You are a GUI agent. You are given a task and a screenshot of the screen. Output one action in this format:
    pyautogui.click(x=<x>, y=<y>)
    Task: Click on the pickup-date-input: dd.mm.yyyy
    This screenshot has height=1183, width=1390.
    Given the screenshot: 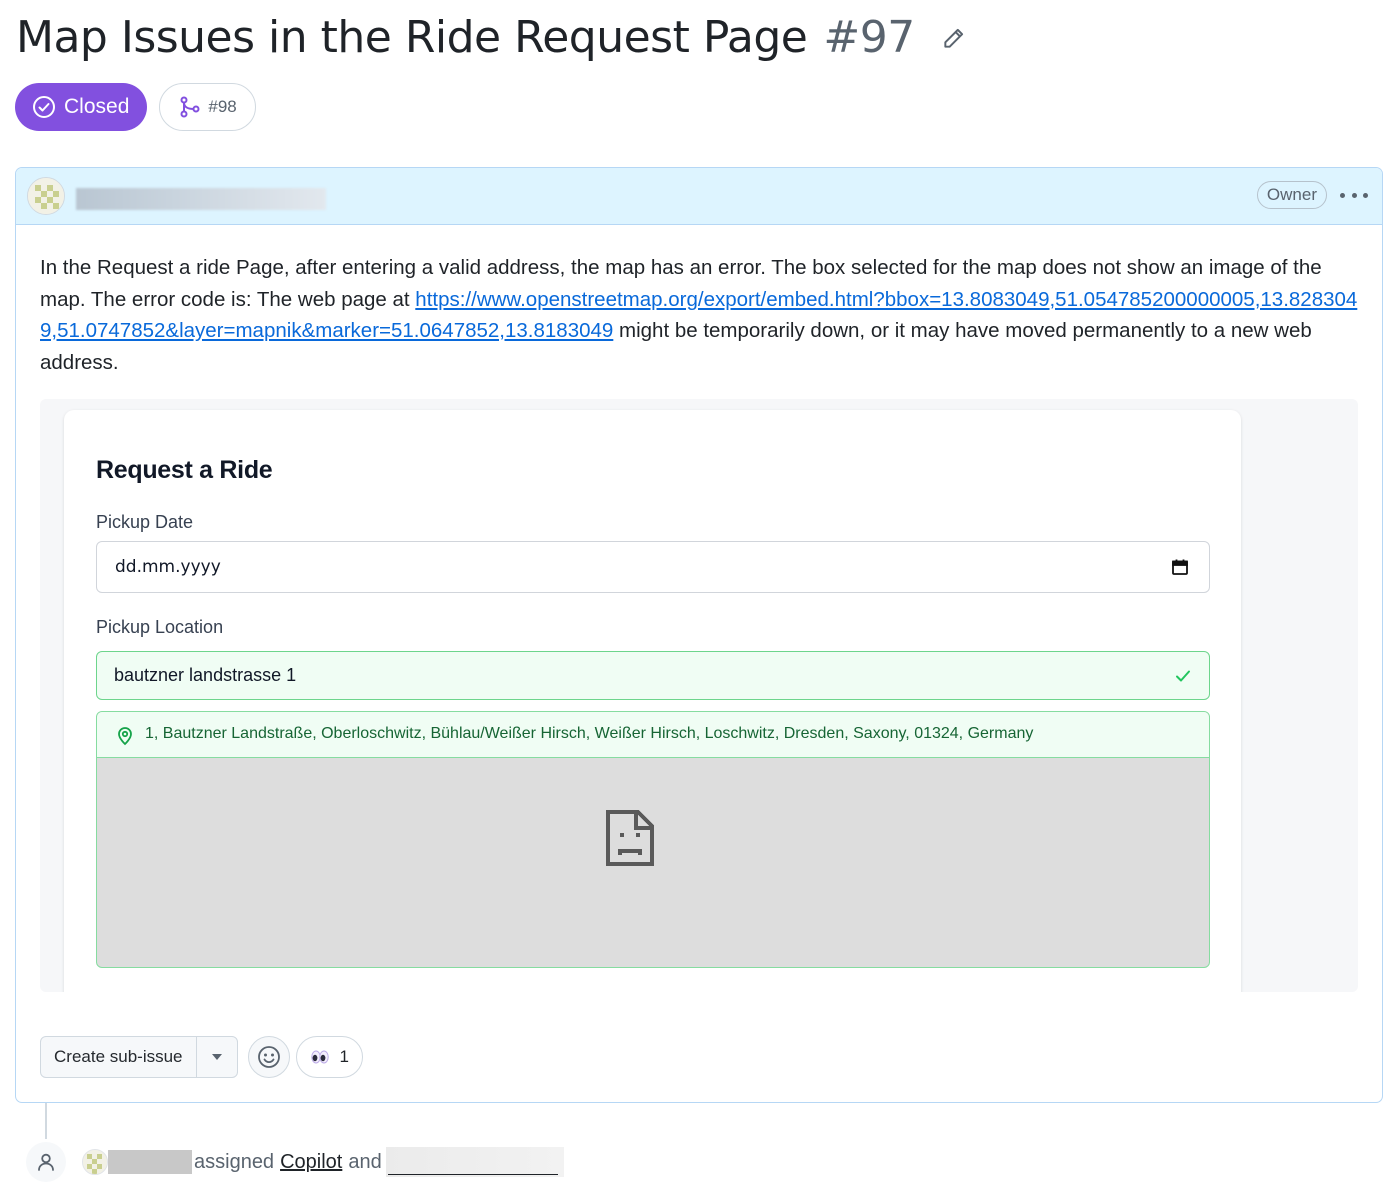 What is the action you would take?
    pyautogui.click(x=653, y=567)
    